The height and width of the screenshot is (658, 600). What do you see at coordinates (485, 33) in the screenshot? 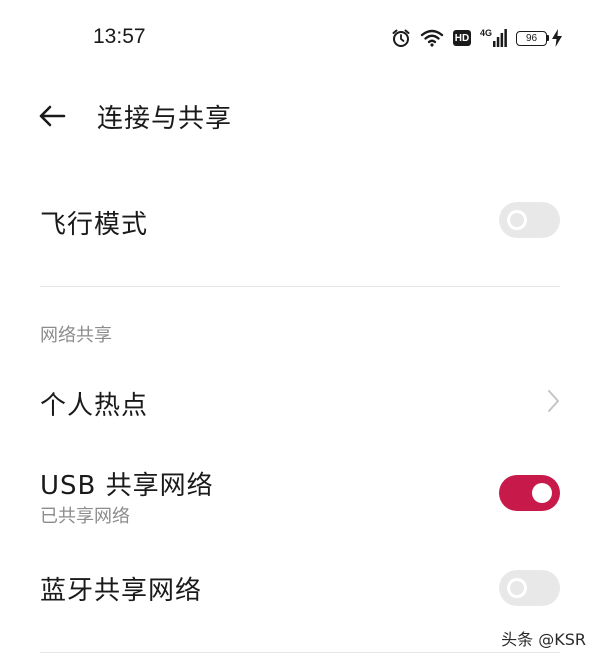
I see `network-type-label: 4G` at bounding box center [485, 33].